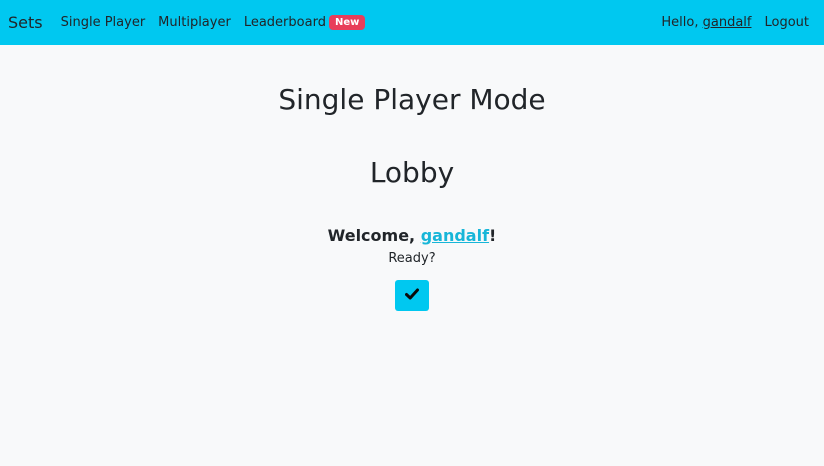  Describe the element at coordinates (412, 258) in the screenshot. I see `ready-text: Ready?` at that location.